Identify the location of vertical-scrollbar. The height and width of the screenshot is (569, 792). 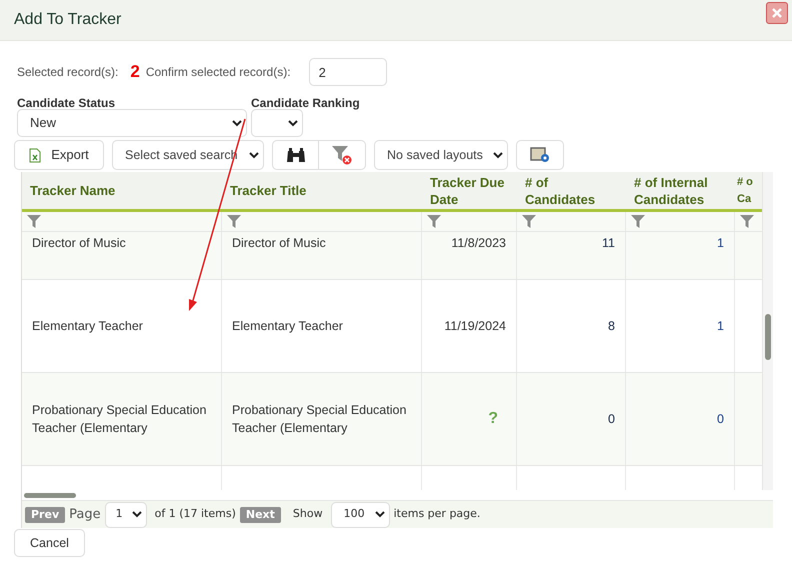
(767, 331).